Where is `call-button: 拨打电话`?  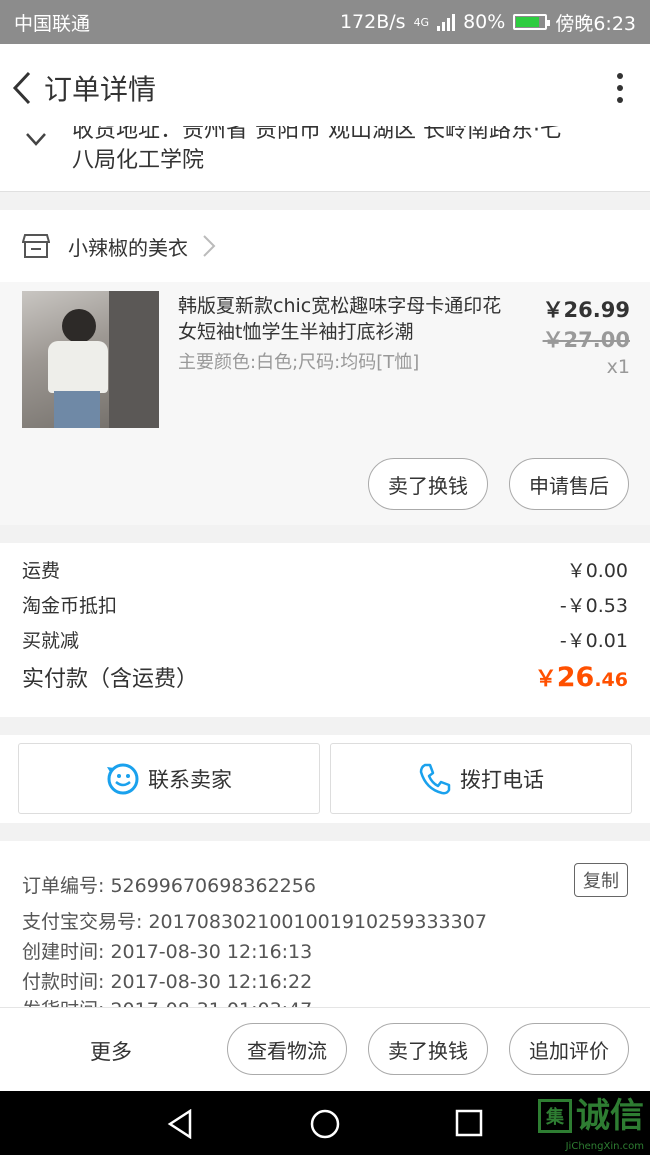
call-button: 拨打电话 is located at coordinates (481, 778).